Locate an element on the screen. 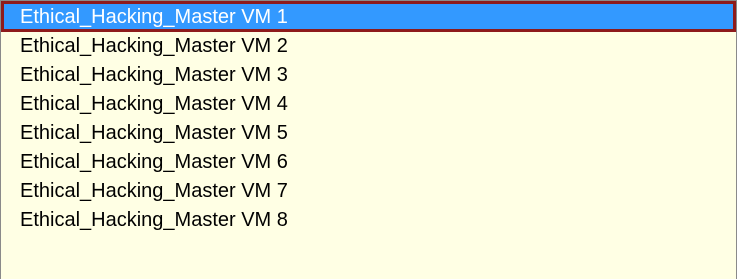 Image resolution: width=739 pixels, height=279 pixels. list-item-vm-2: Ethical_Hacking_Master VM 2 is located at coordinates (368, 46).